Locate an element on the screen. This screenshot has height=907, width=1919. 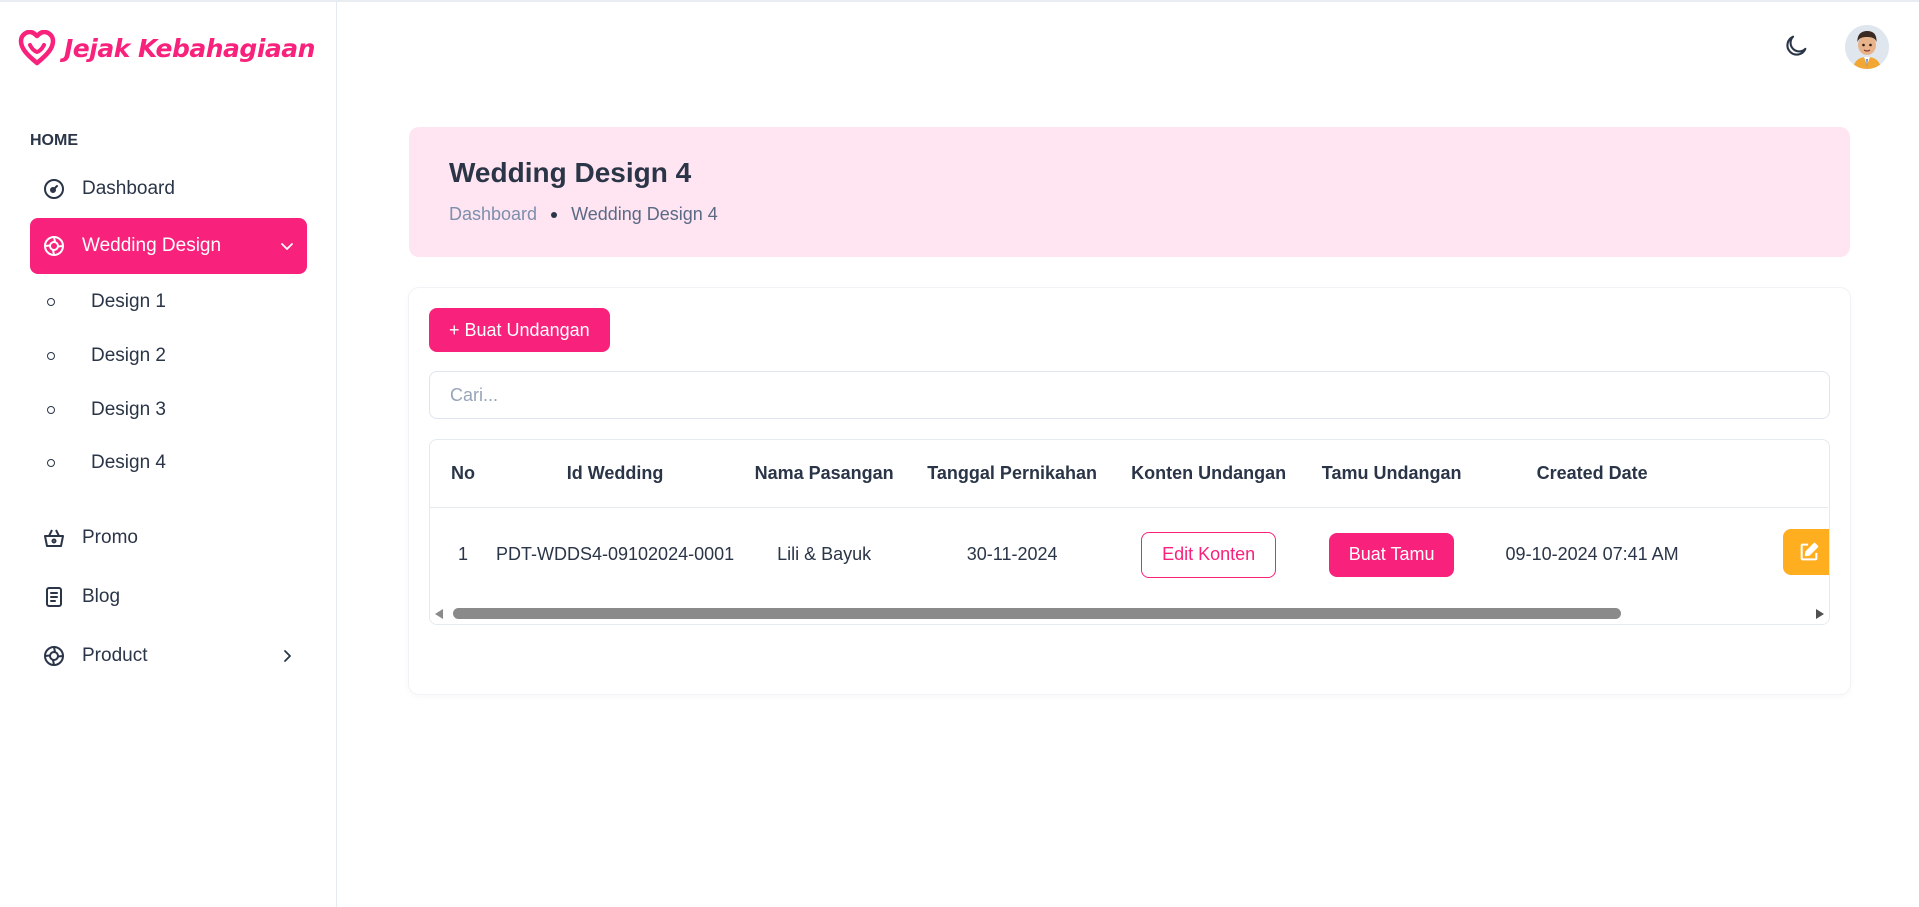
sidebar-subitem-design-2: Design 2 is located at coordinates (168, 356).